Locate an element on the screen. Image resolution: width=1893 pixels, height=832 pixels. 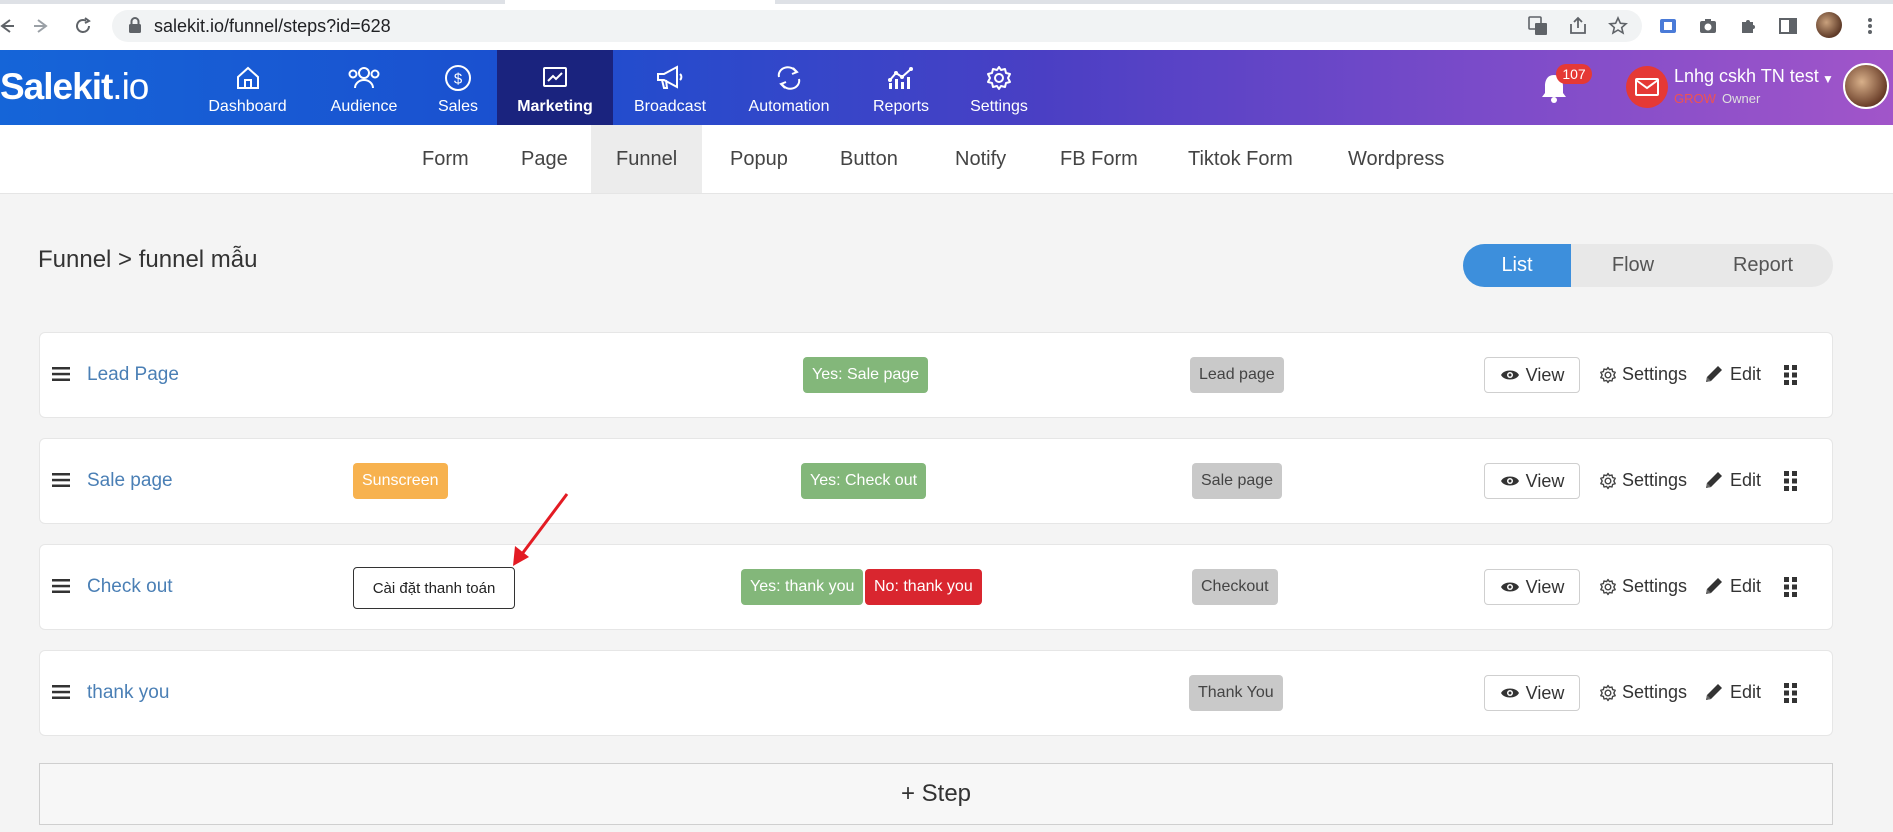
bookmark-star-icon is located at coordinates (1618, 26).